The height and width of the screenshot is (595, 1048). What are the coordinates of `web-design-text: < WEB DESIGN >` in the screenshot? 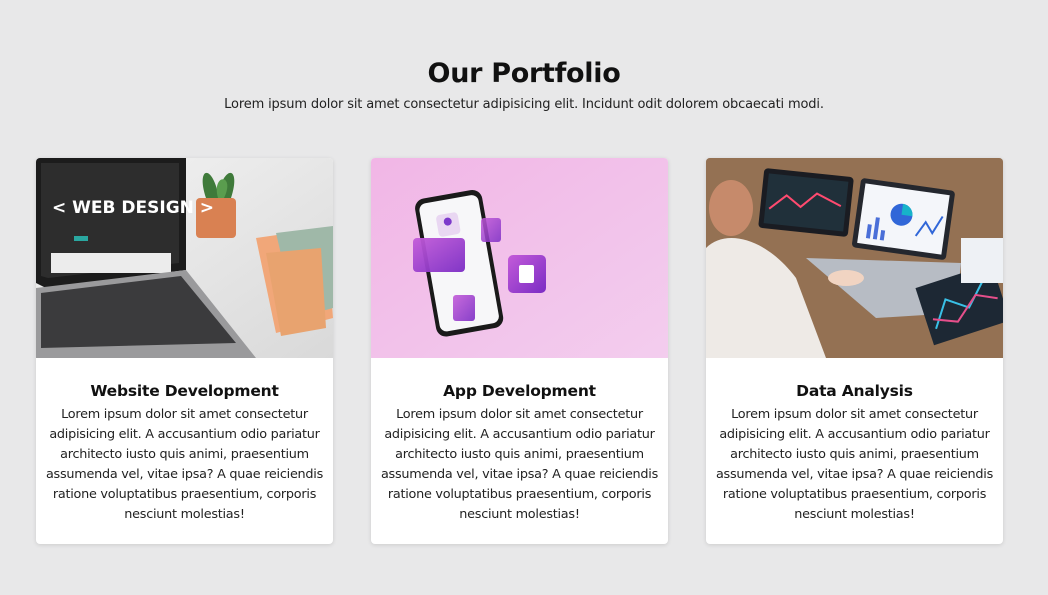 It's located at (133, 208).